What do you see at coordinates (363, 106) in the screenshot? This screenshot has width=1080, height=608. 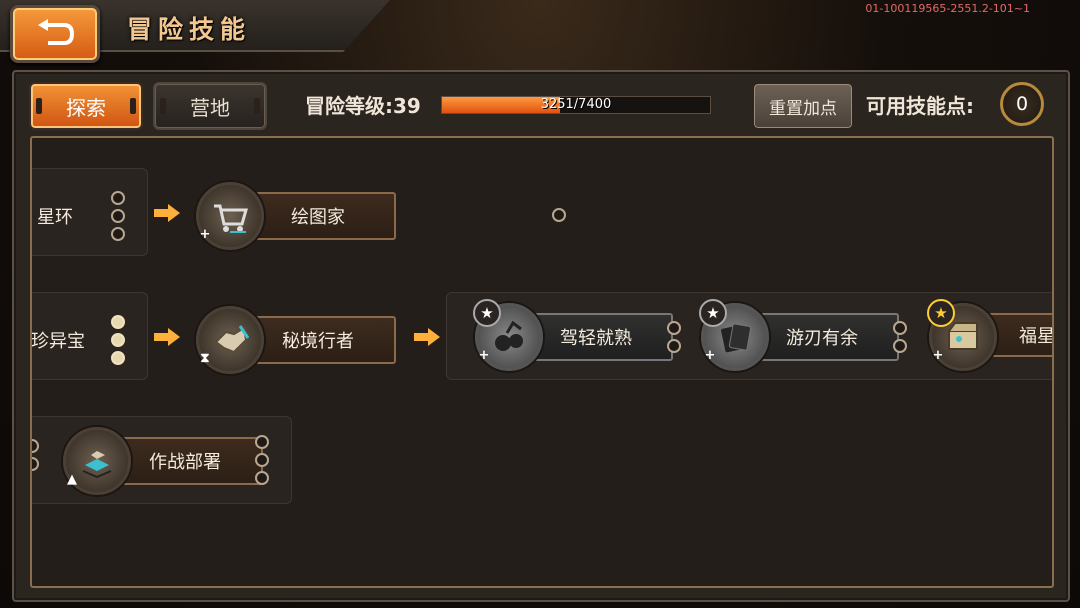 I see `adventure-level-label: 冒险等级:39` at bounding box center [363, 106].